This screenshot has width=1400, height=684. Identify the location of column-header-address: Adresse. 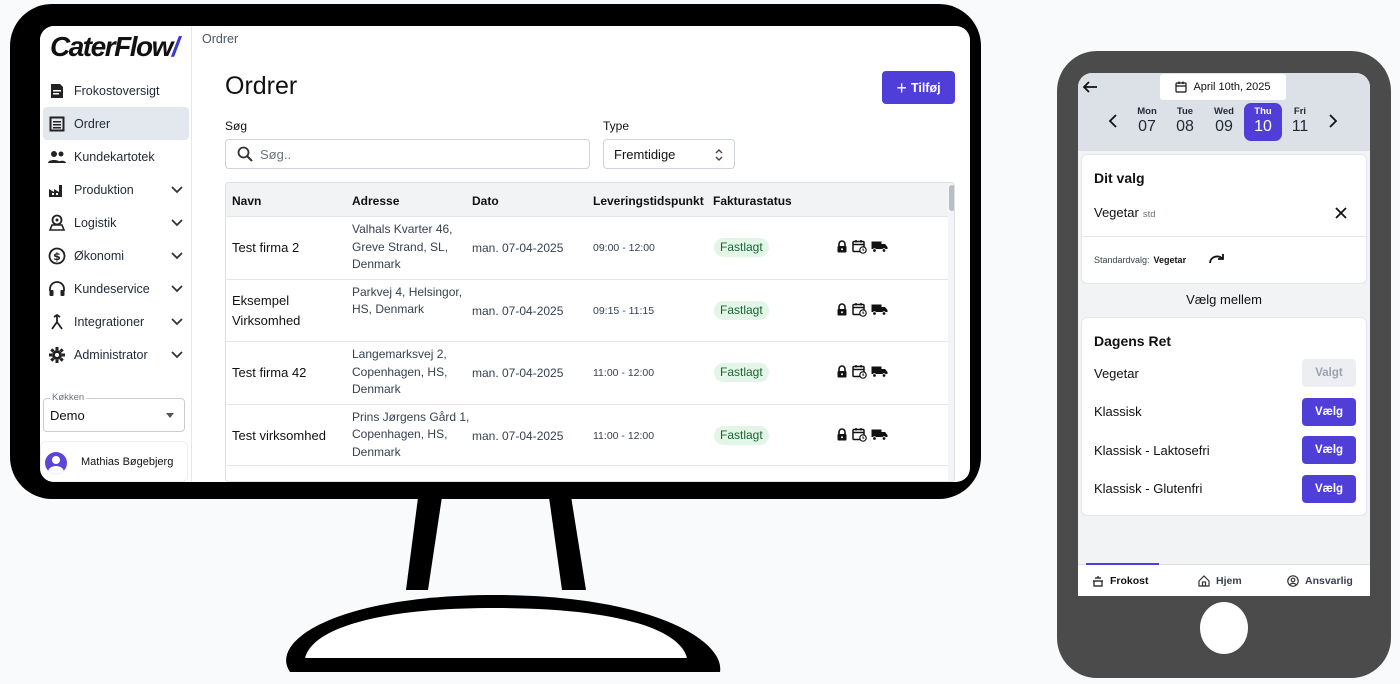
(375, 201).